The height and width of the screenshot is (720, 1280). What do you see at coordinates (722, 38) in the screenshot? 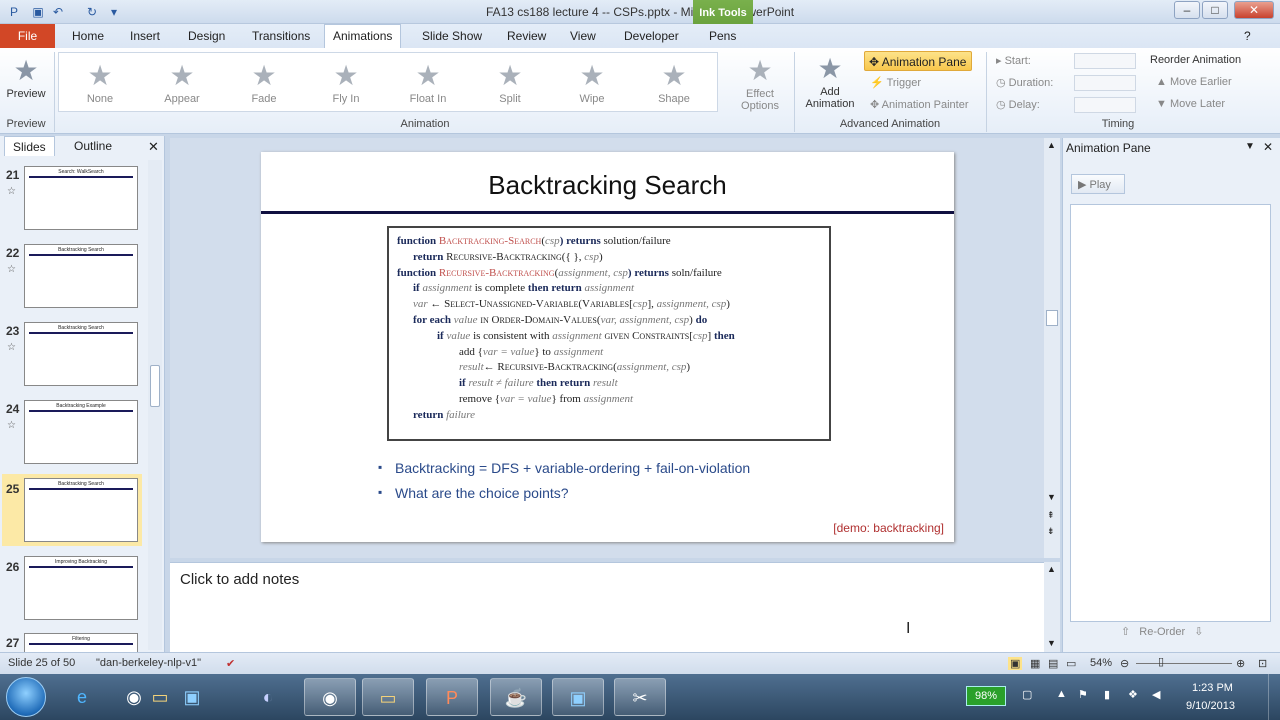
I see `tab-pens: Pens` at bounding box center [722, 38].